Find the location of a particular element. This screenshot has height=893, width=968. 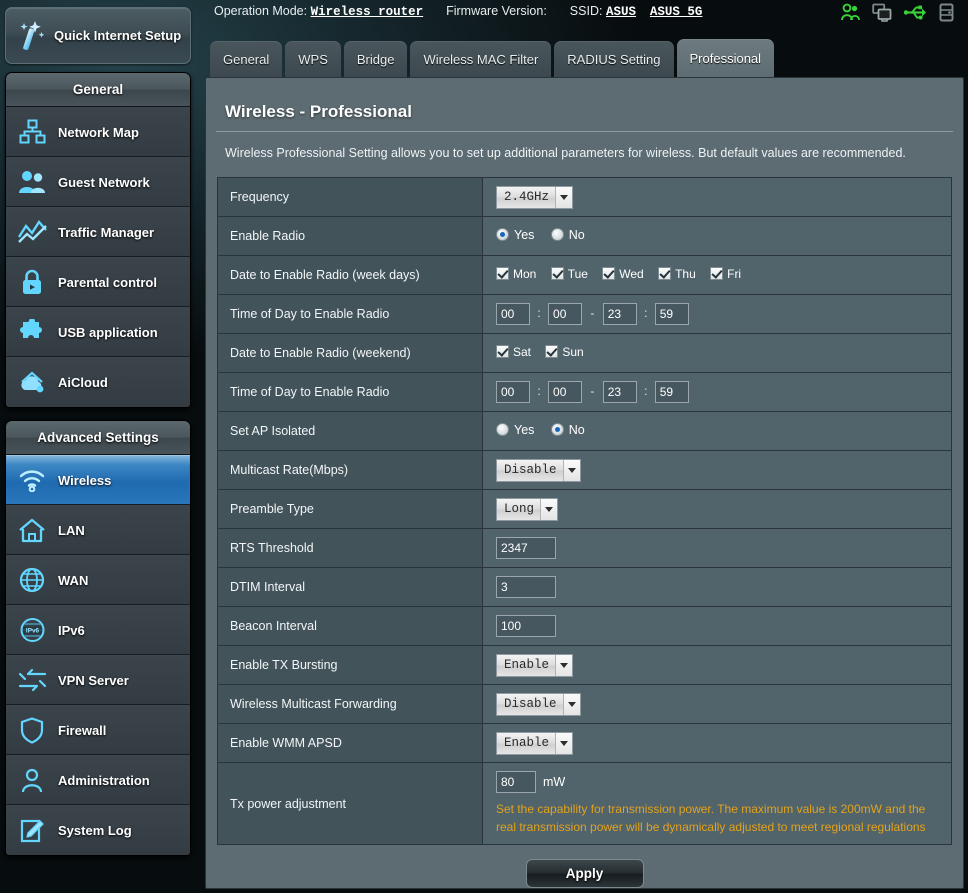

apply-button: Apply is located at coordinates (584, 873).